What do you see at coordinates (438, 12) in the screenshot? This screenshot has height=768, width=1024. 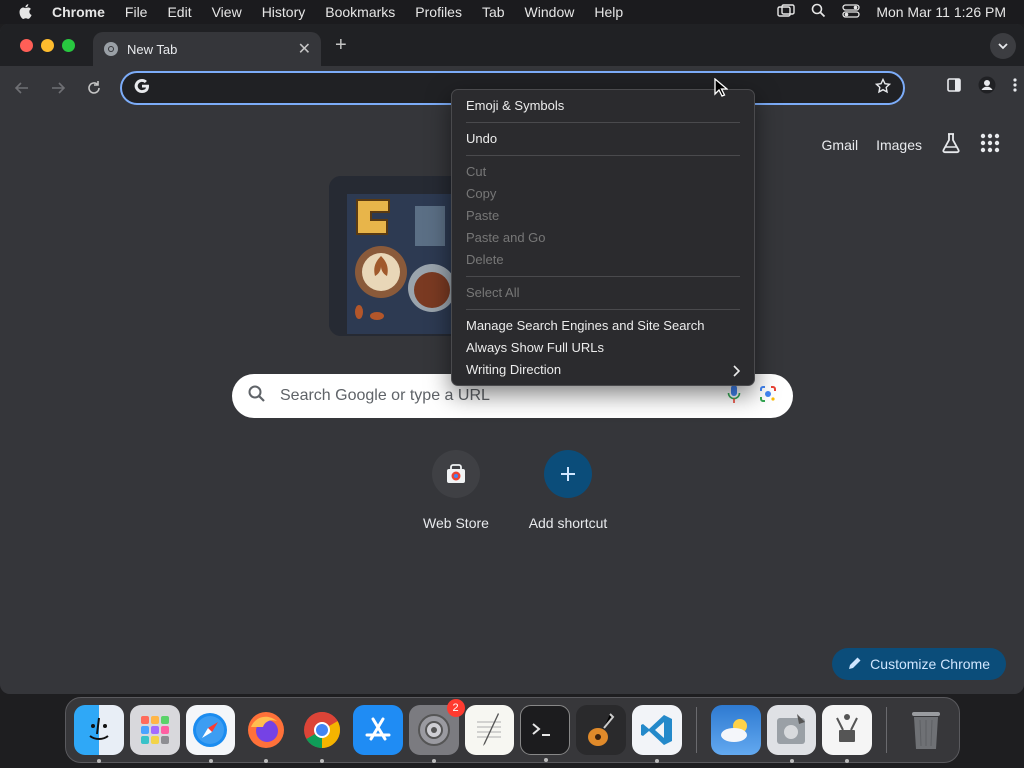 I see `menu-profiles: Profiles` at bounding box center [438, 12].